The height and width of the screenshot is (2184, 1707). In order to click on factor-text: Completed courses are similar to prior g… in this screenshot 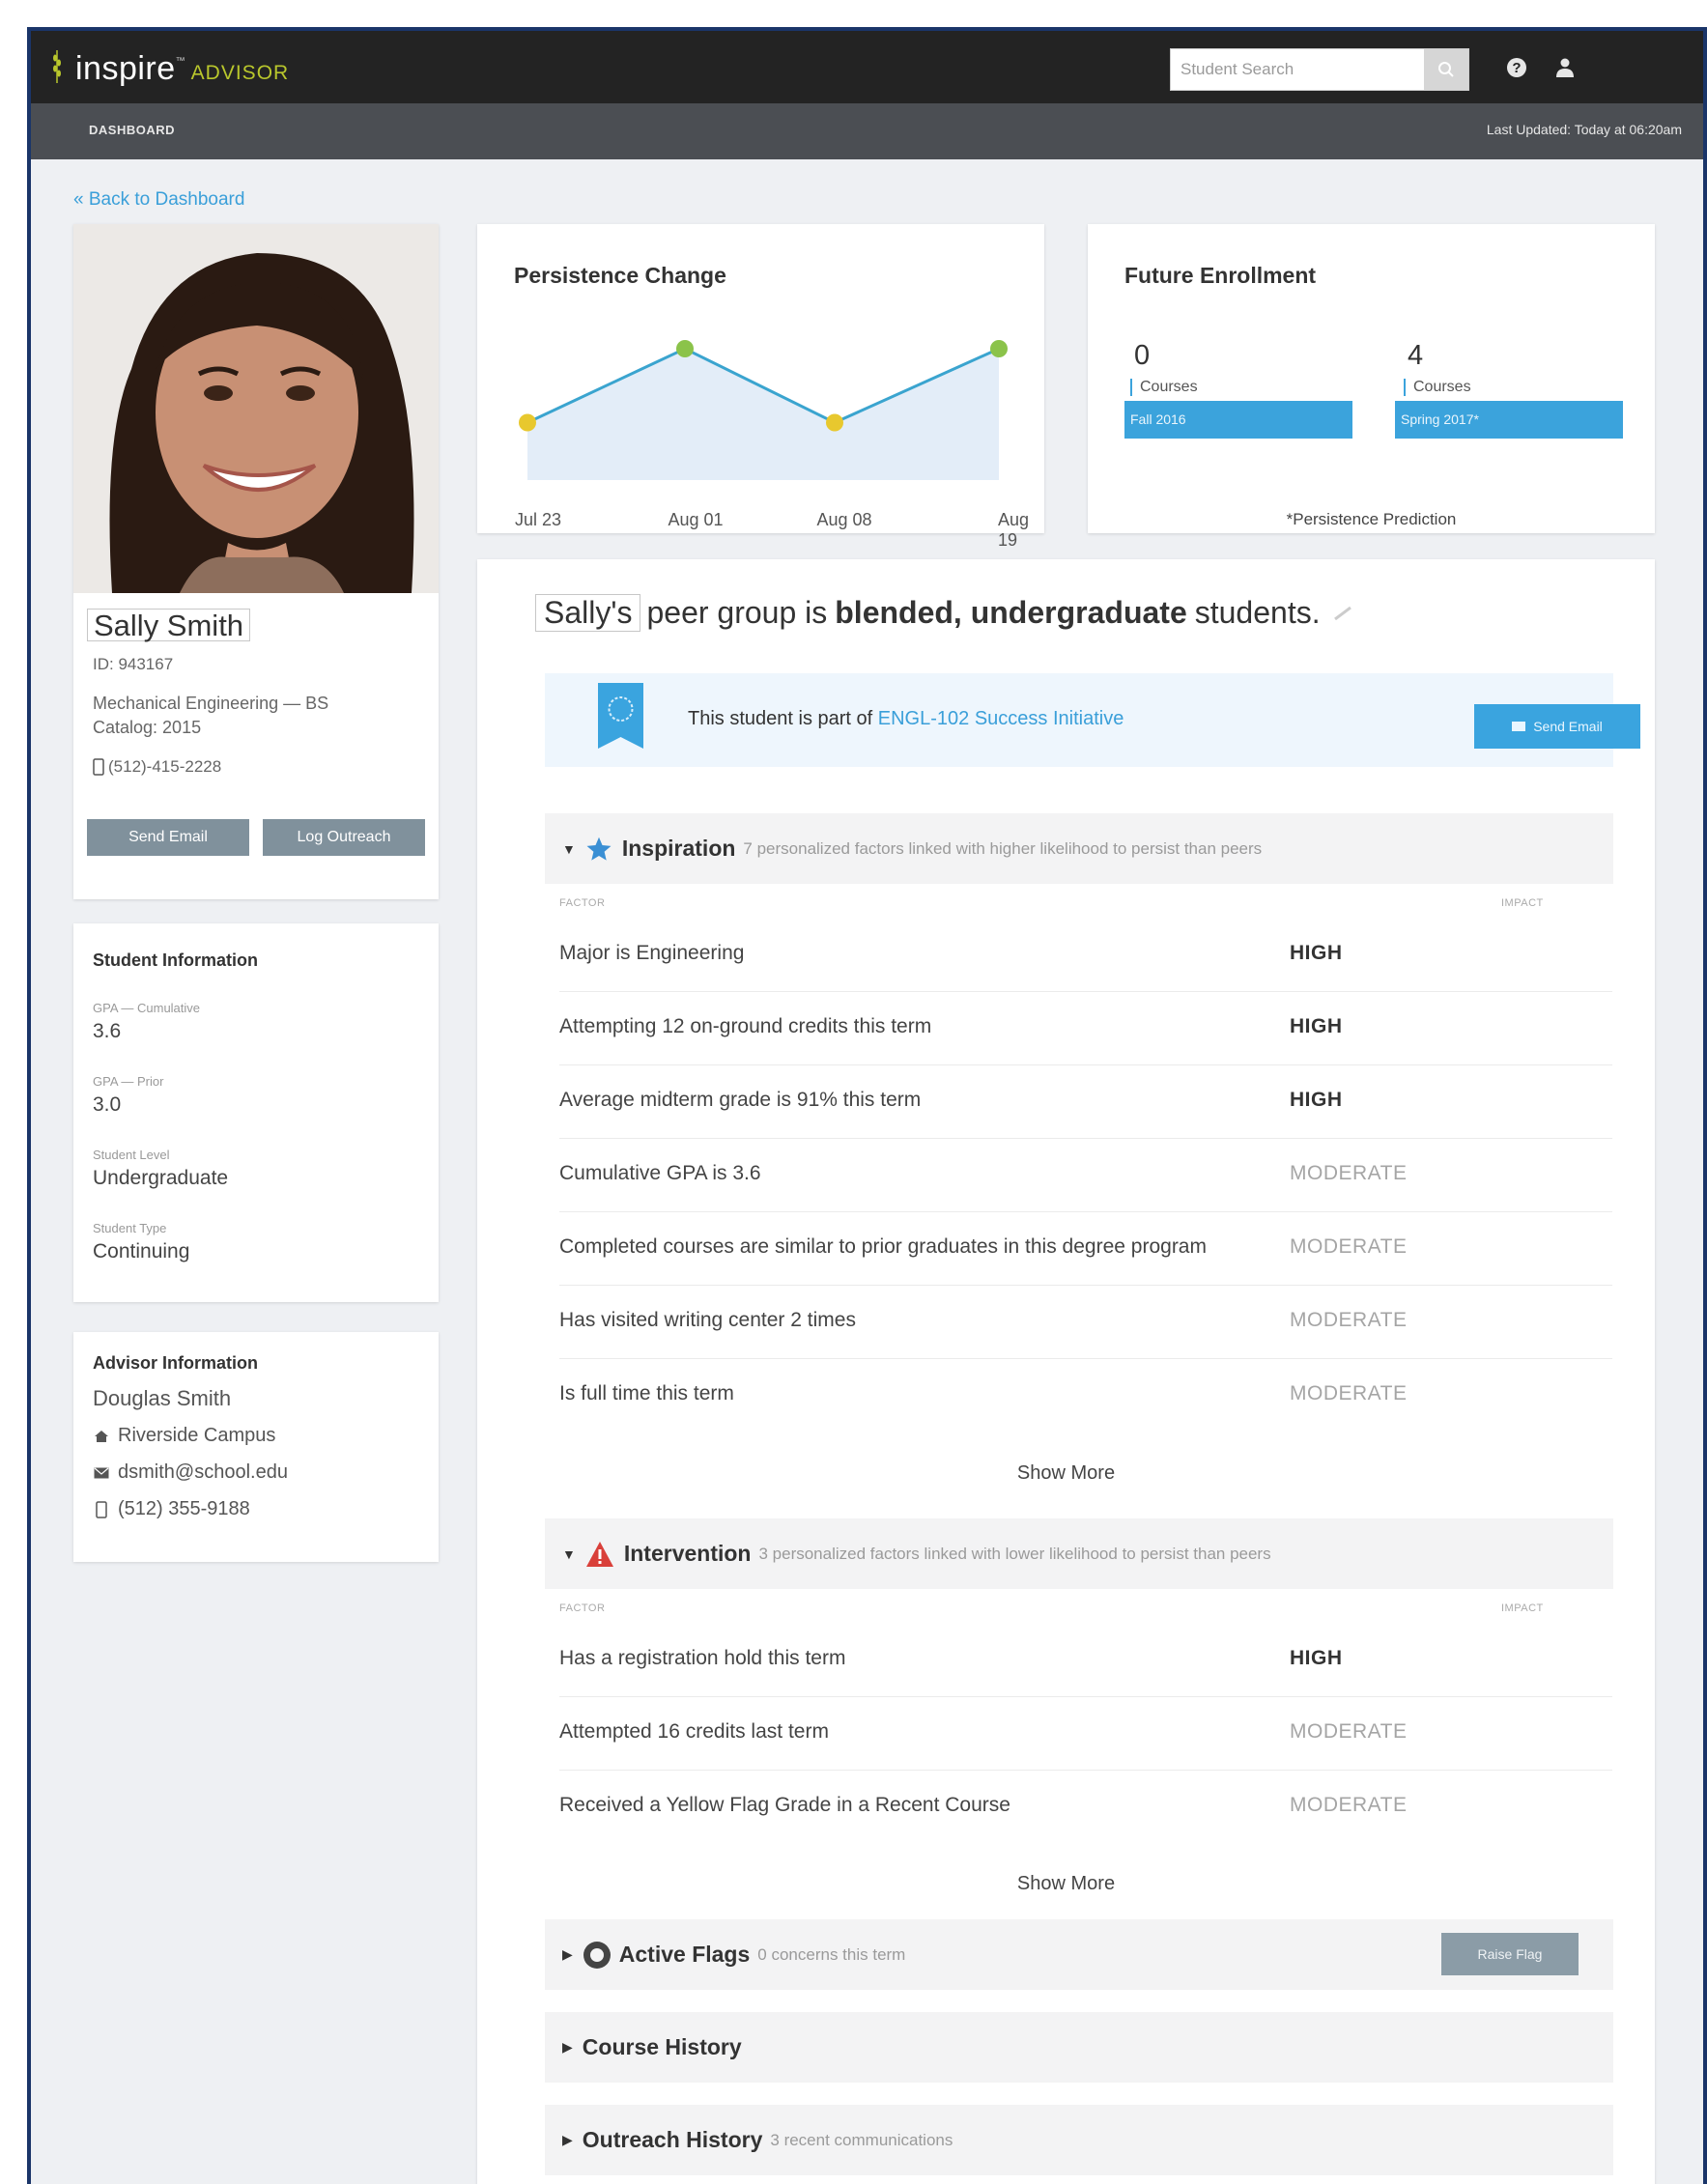, I will do `click(883, 1247)`.